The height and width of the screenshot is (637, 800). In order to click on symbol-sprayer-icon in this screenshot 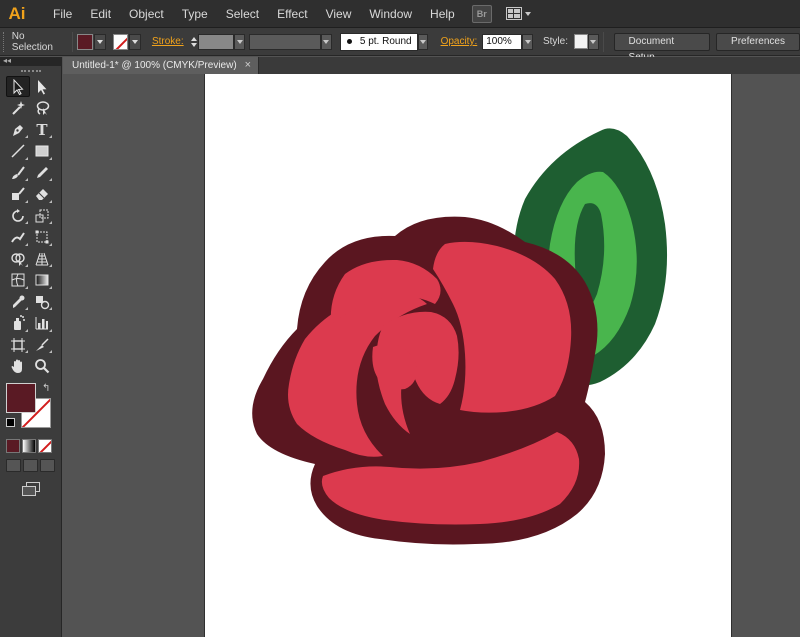, I will do `click(19, 322)`.